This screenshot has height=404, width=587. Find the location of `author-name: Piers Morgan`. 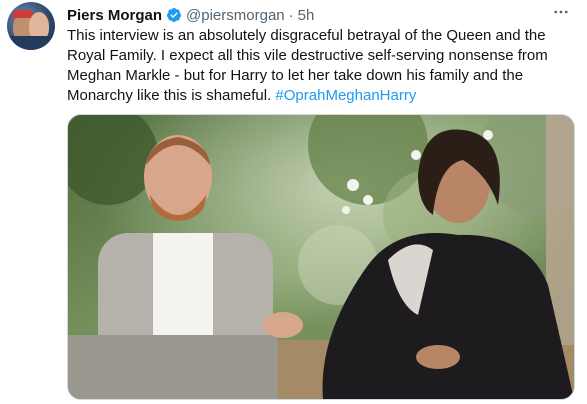

author-name: Piers Morgan is located at coordinates (114, 15).